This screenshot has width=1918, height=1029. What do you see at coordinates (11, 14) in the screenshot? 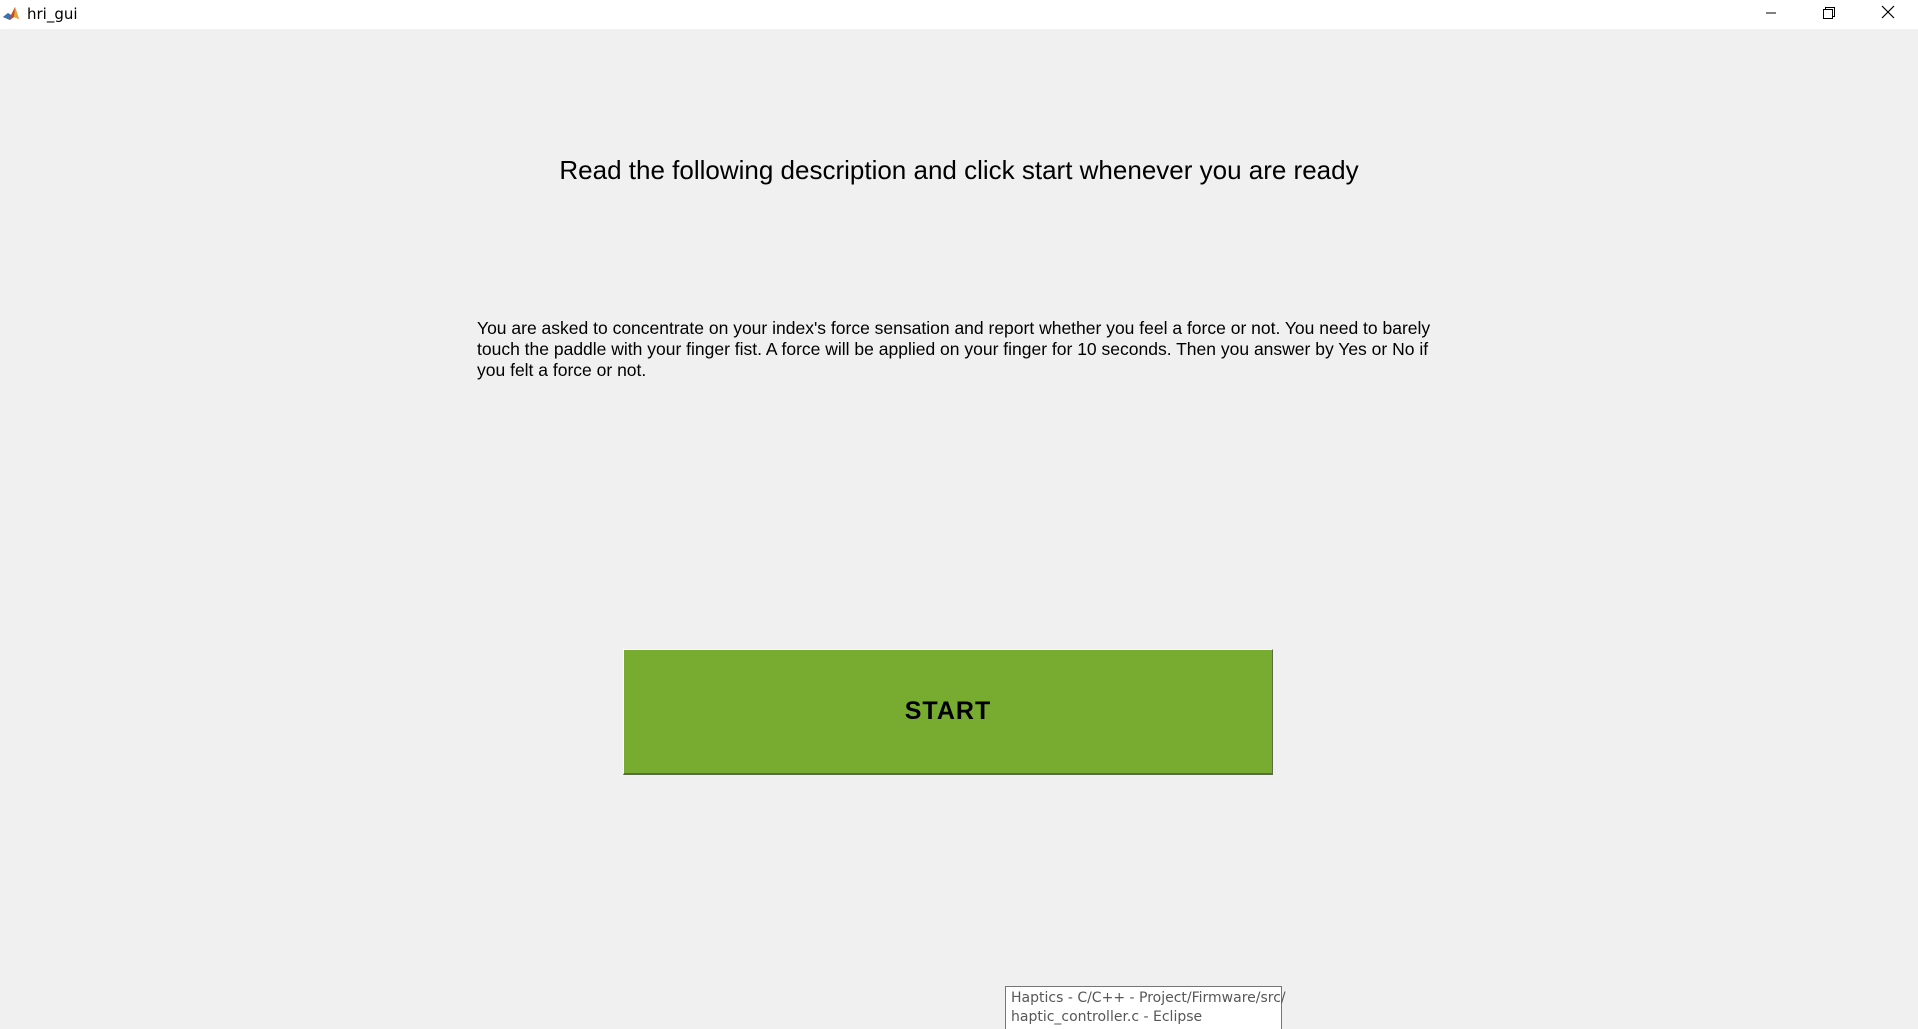
I see `matlab-icon` at bounding box center [11, 14].